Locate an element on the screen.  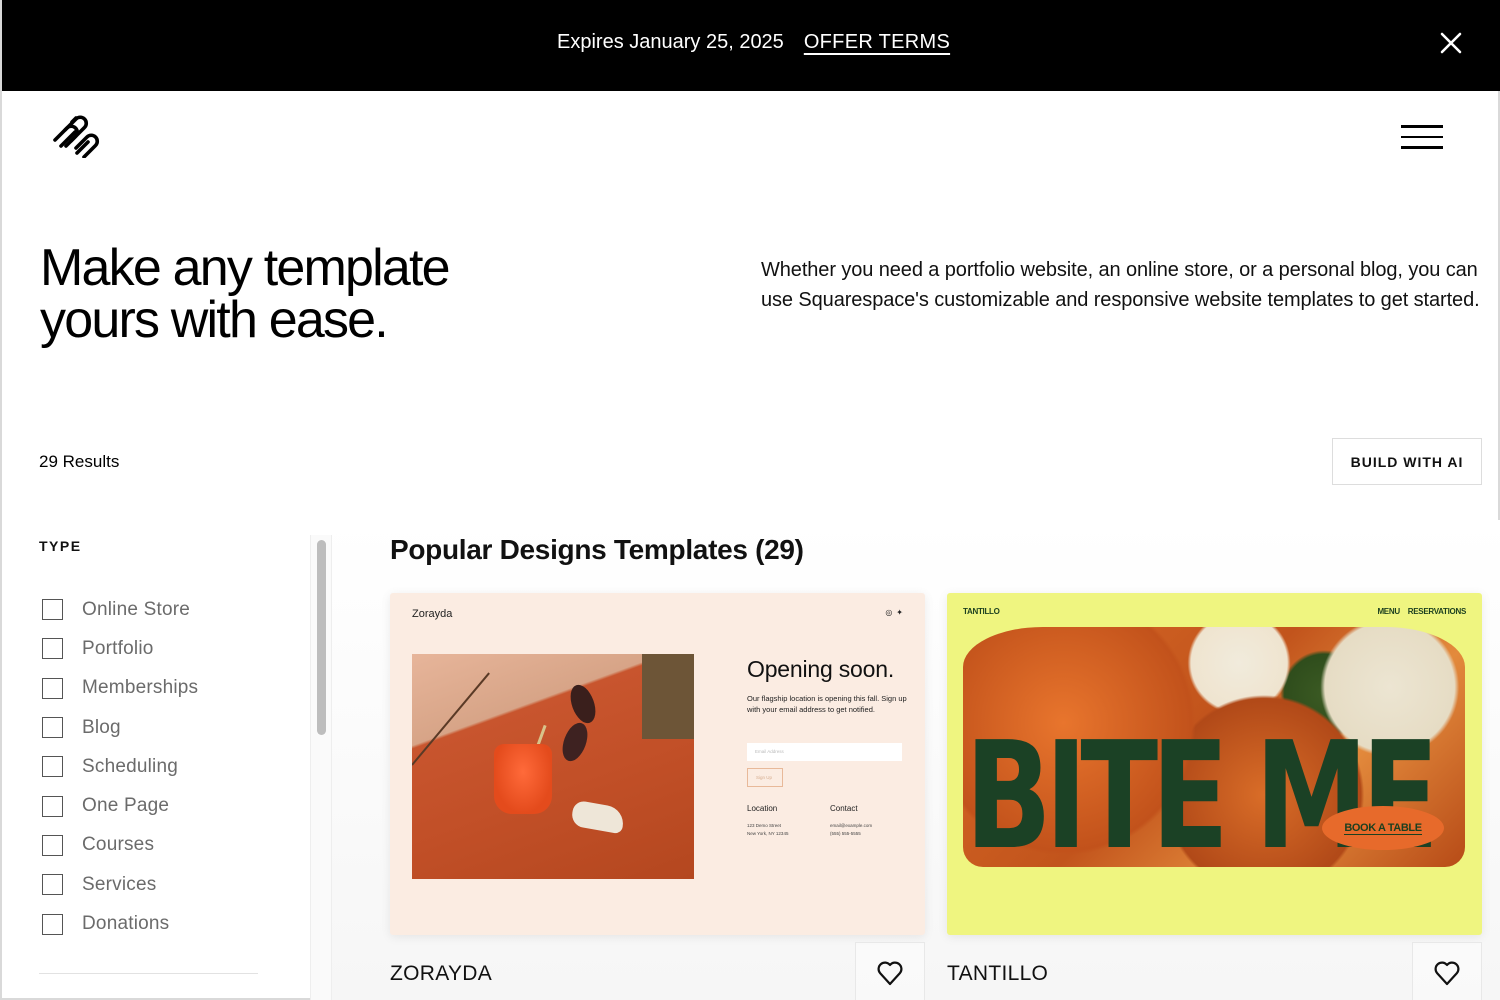
build-with-ai-button: BUILD WITH AI is located at coordinates (1407, 461).